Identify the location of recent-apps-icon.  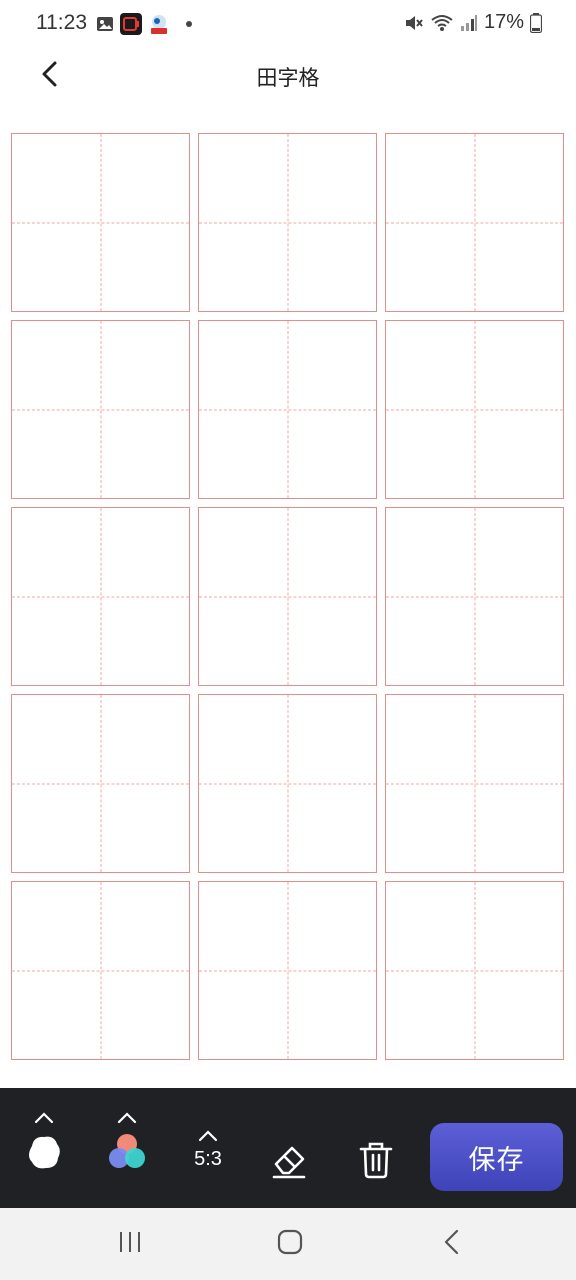
(130, 1244).